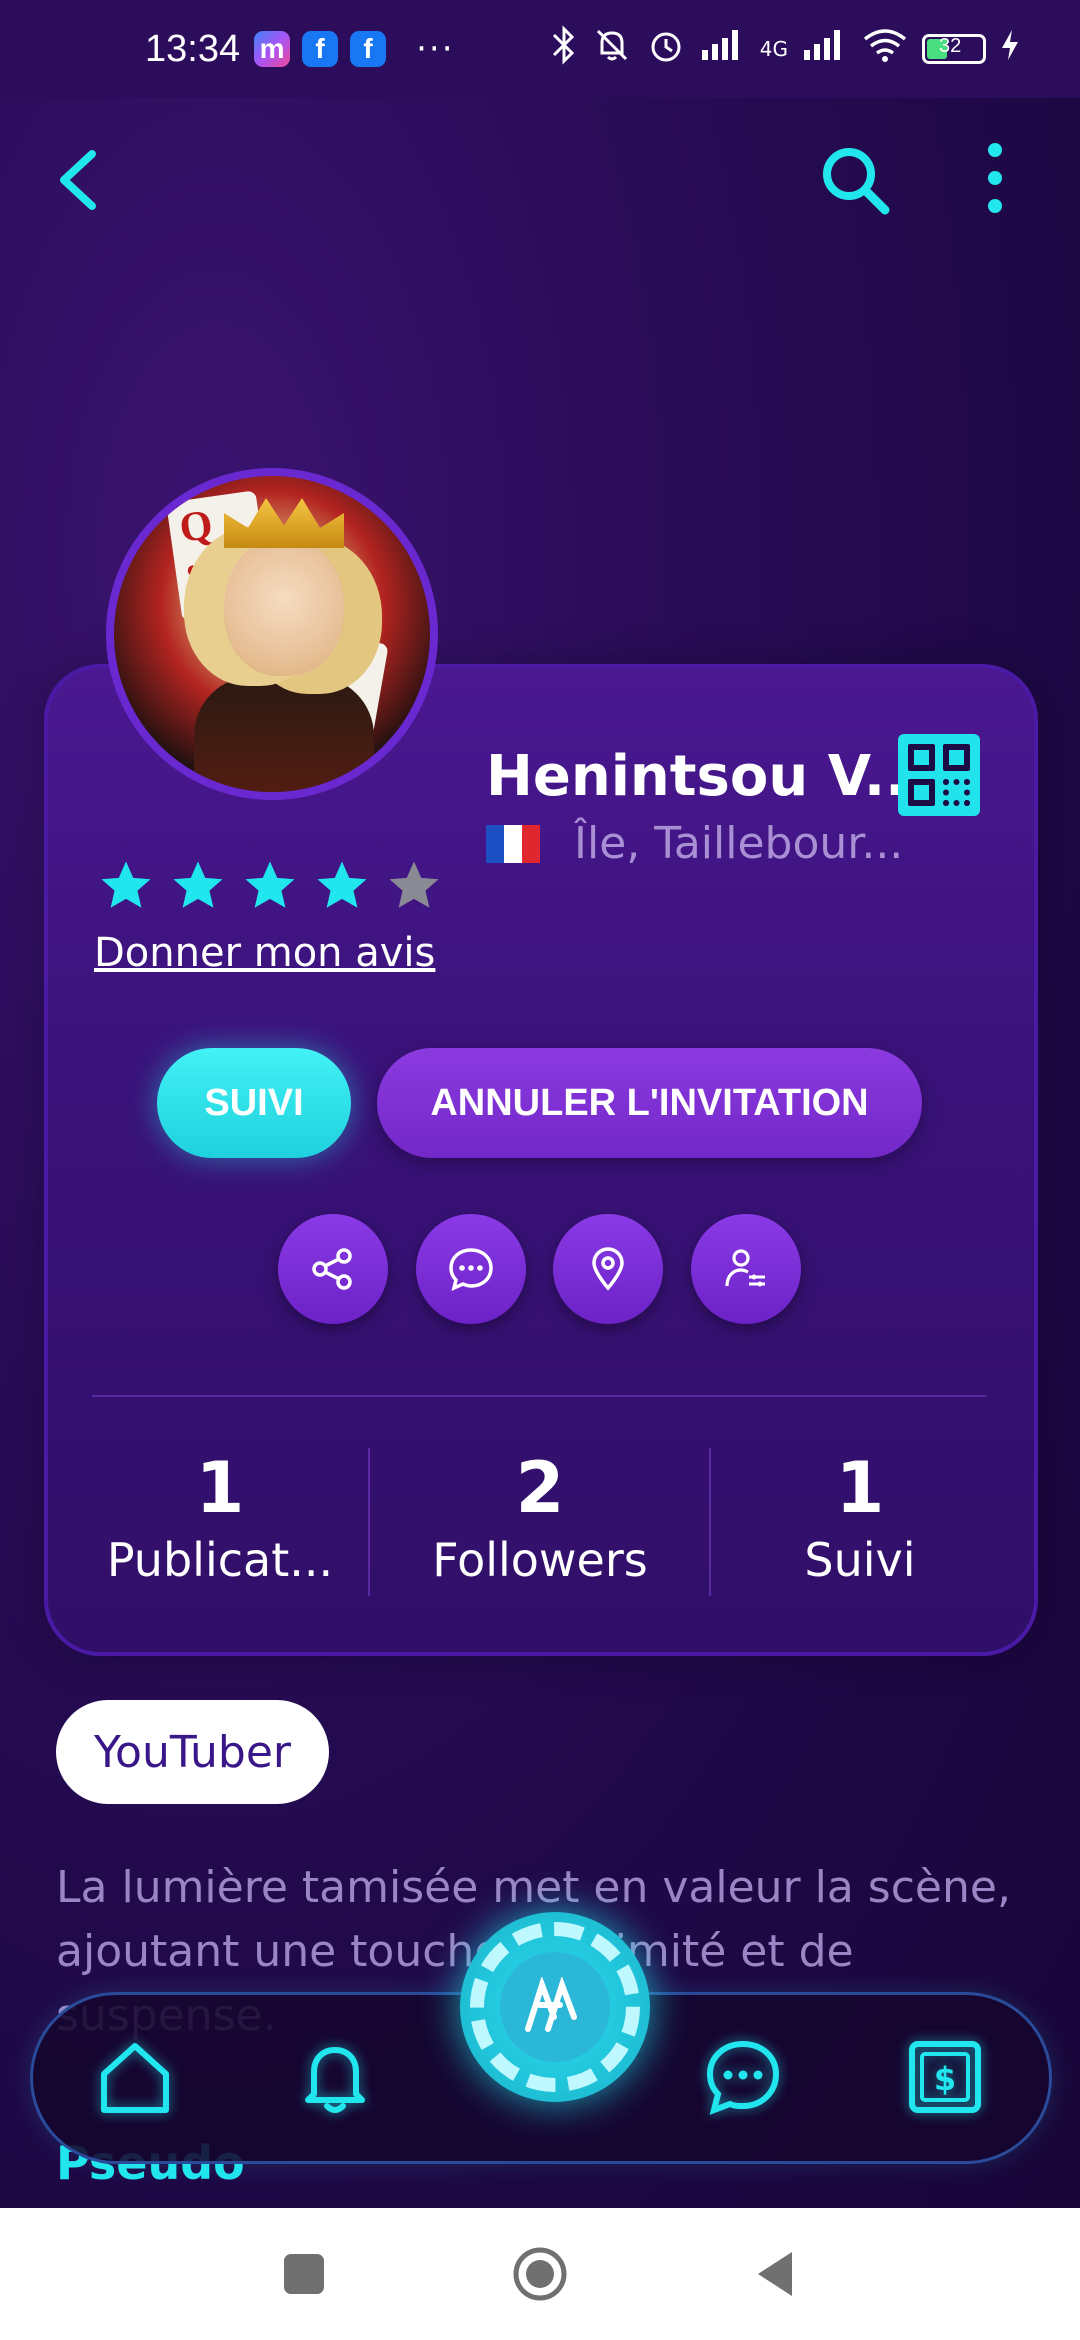  What do you see at coordinates (564, 49) in the screenshot?
I see `bluetooth-icon` at bounding box center [564, 49].